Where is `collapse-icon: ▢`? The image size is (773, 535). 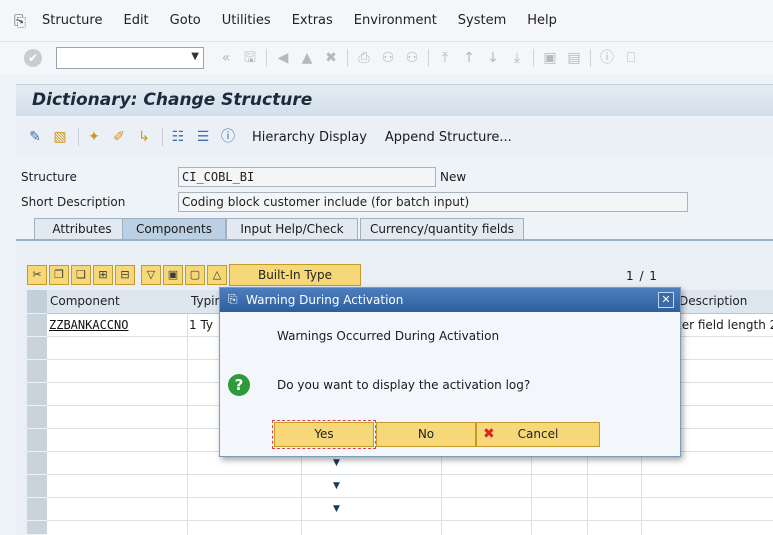
collapse-icon: ▢ is located at coordinates (195, 275).